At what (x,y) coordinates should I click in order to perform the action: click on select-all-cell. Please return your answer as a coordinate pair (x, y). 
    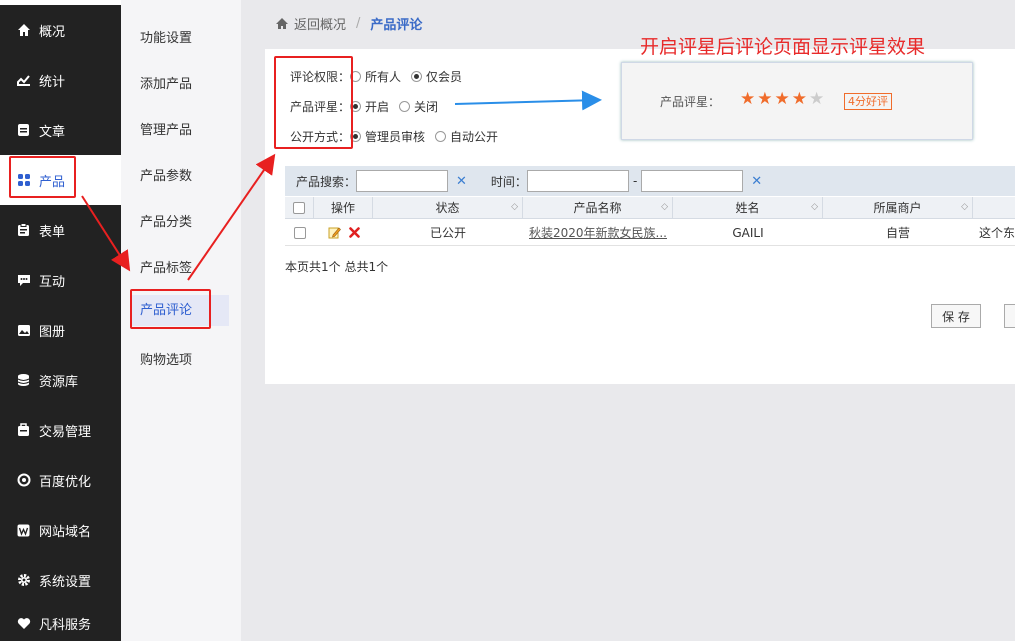
    Looking at the image, I should click on (299, 207).